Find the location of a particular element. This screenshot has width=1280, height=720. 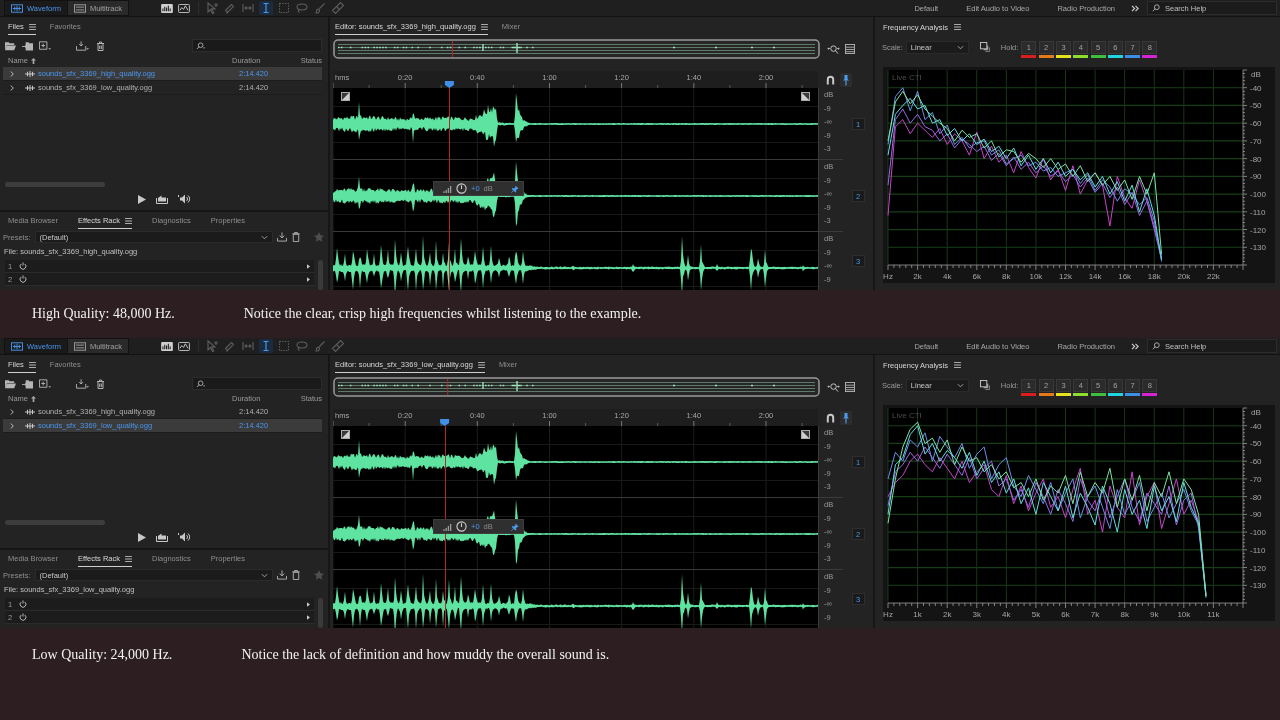

tick-label: 22k is located at coordinates (1213, 276).